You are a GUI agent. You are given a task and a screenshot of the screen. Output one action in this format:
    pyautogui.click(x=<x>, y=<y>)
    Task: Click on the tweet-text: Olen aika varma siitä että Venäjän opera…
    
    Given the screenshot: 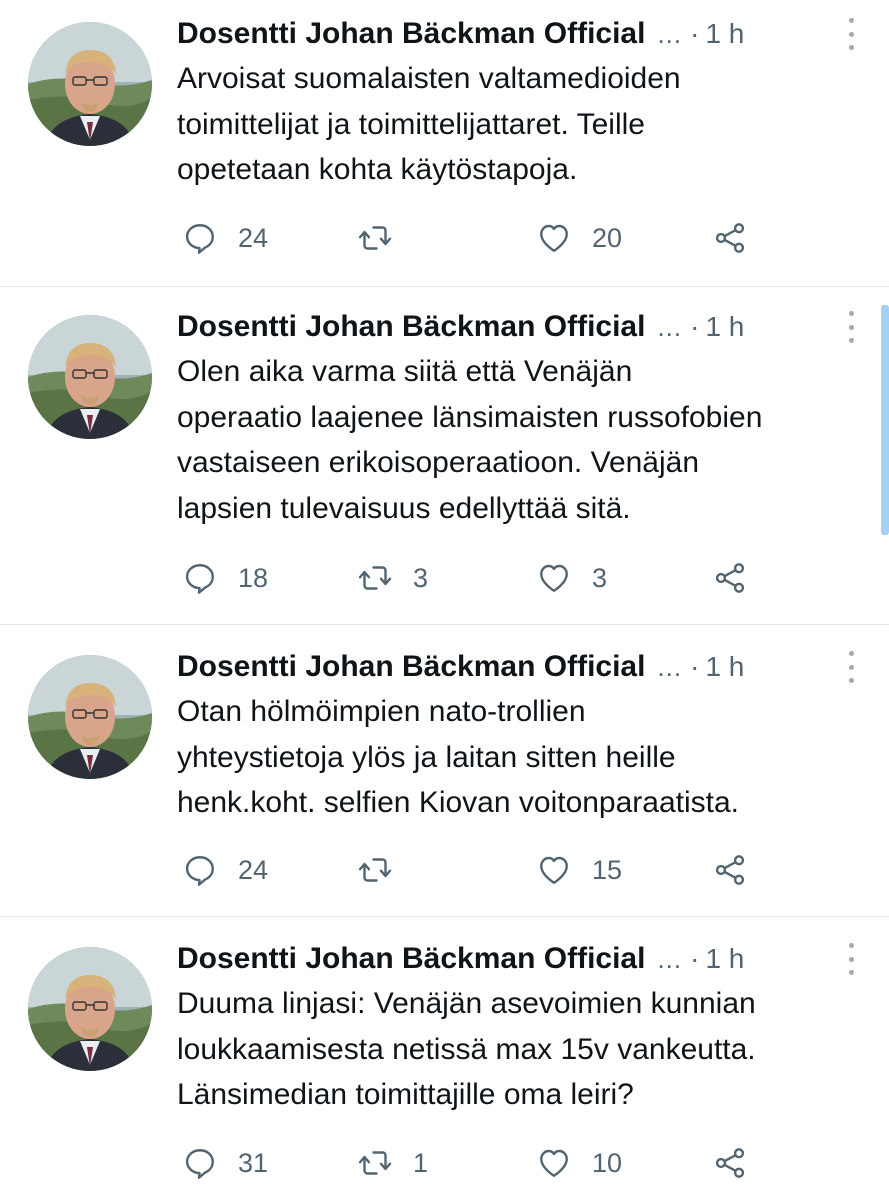 What is the action you would take?
    pyautogui.click(x=470, y=440)
    